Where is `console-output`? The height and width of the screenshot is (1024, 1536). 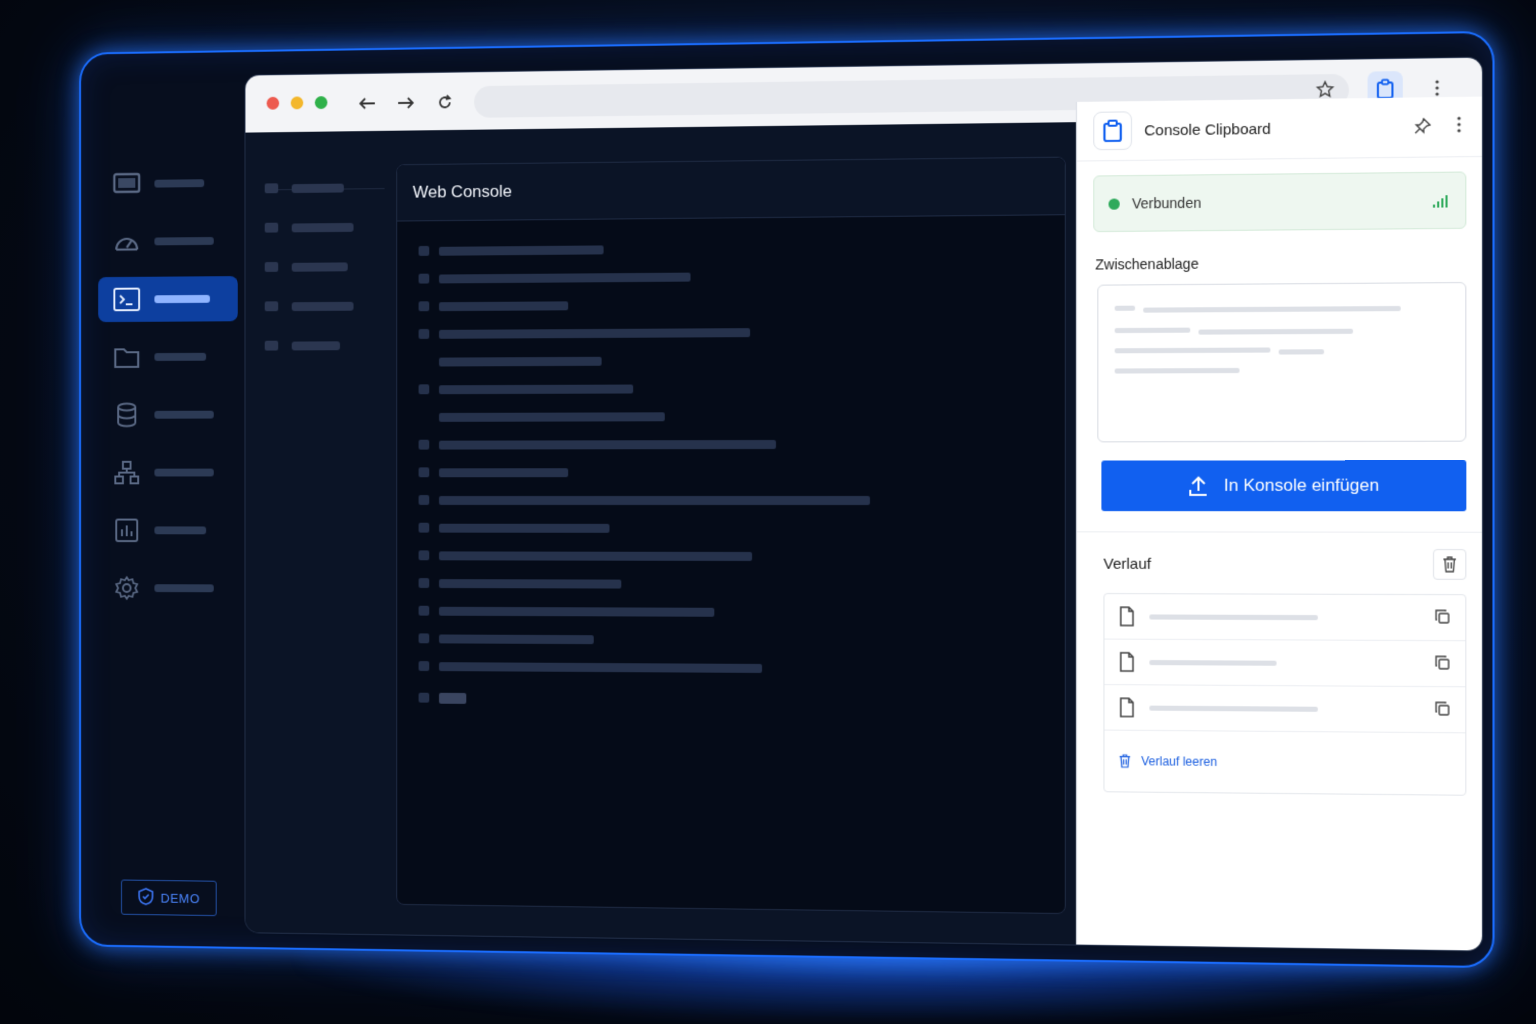 console-output is located at coordinates (644, 479).